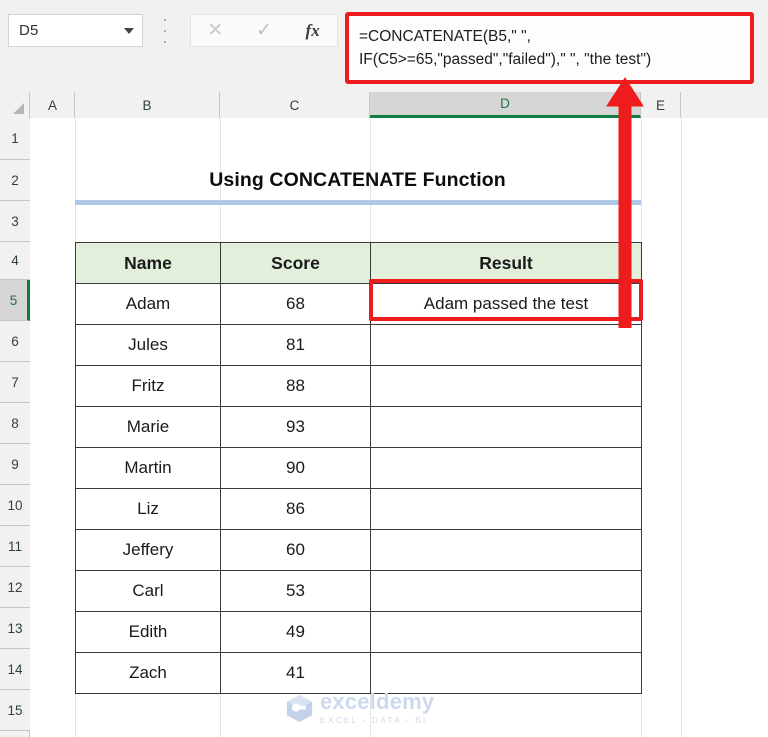 This screenshot has width=768, height=737. What do you see at coordinates (15, 628) in the screenshot?
I see `row-header-13: 13` at bounding box center [15, 628].